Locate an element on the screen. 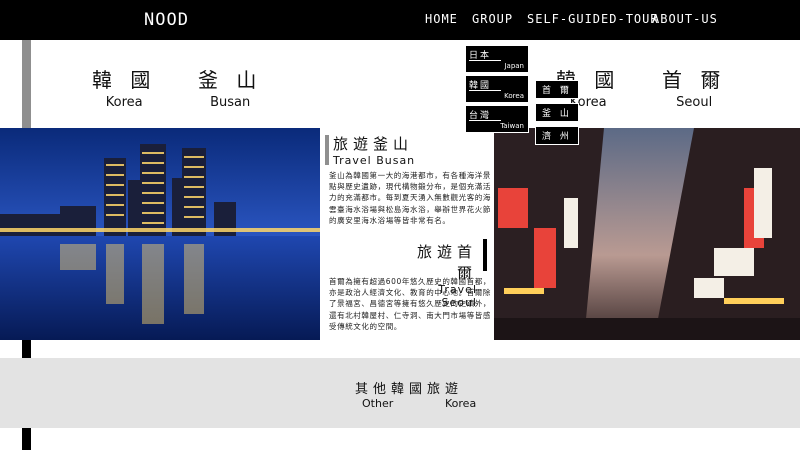 The height and width of the screenshot is (450, 800). busan-heading-bar is located at coordinates (327, 150).